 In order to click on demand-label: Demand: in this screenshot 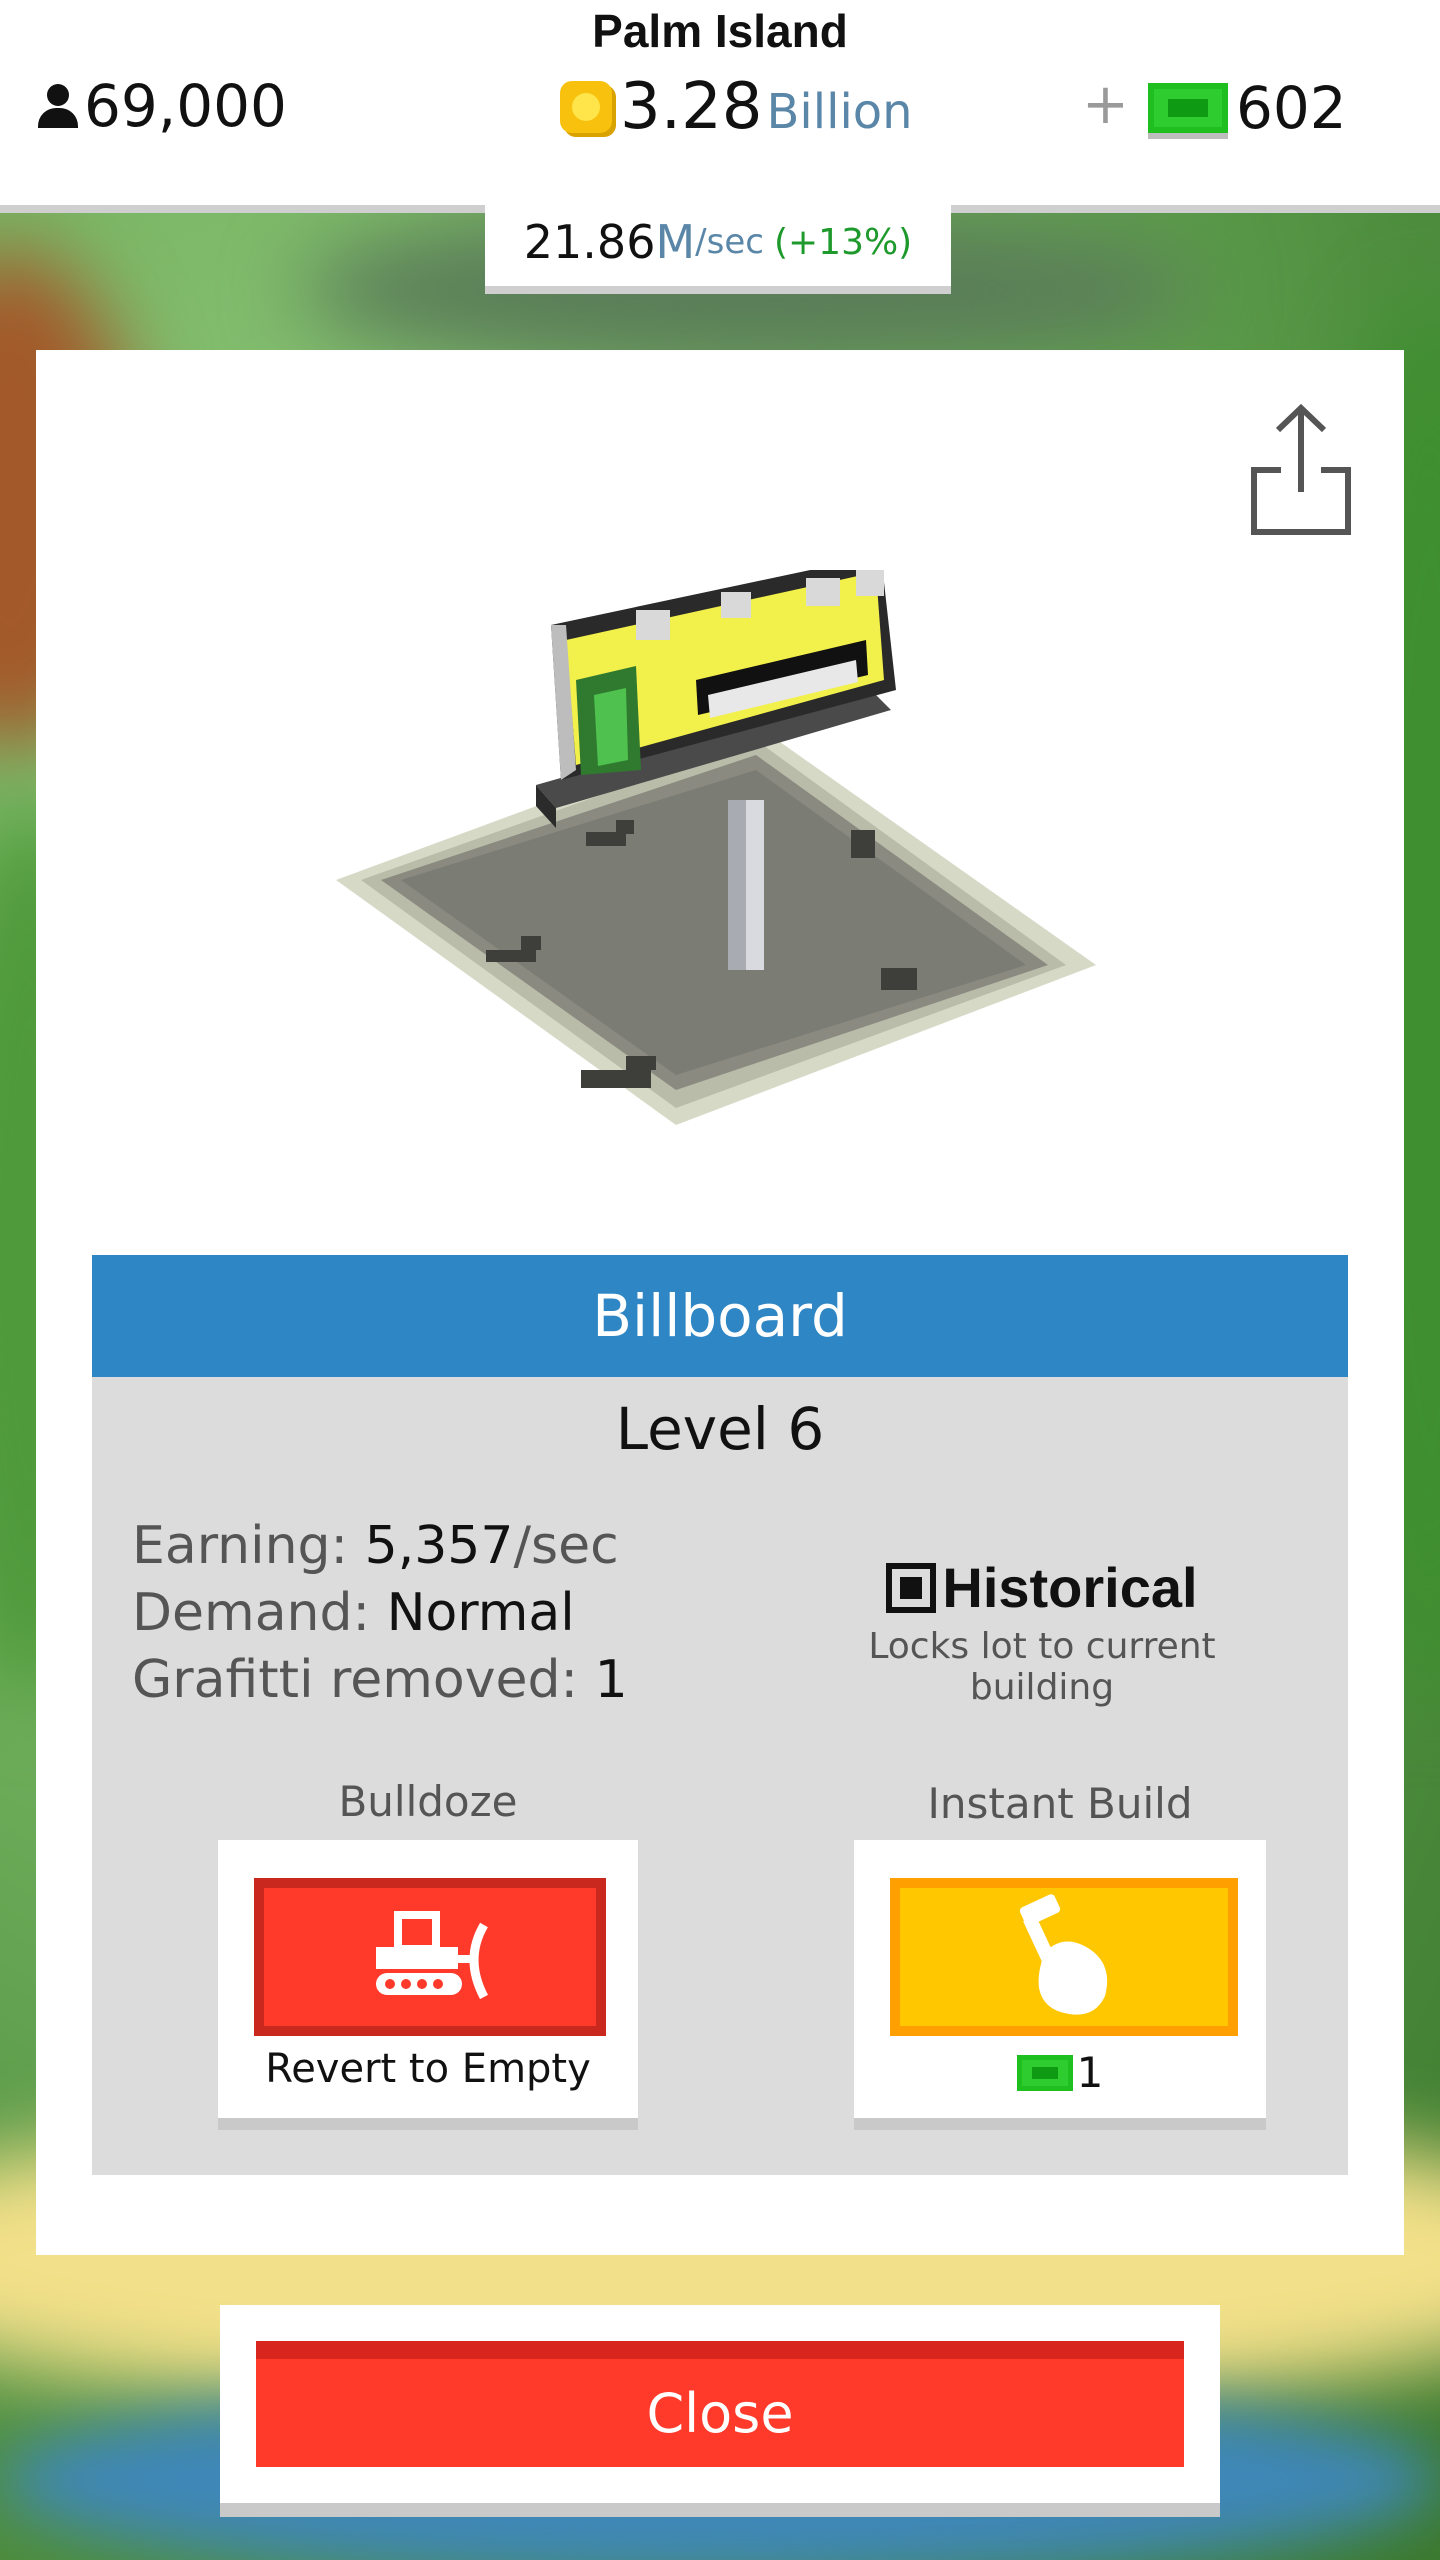, I will do `click(251, 1613)`.